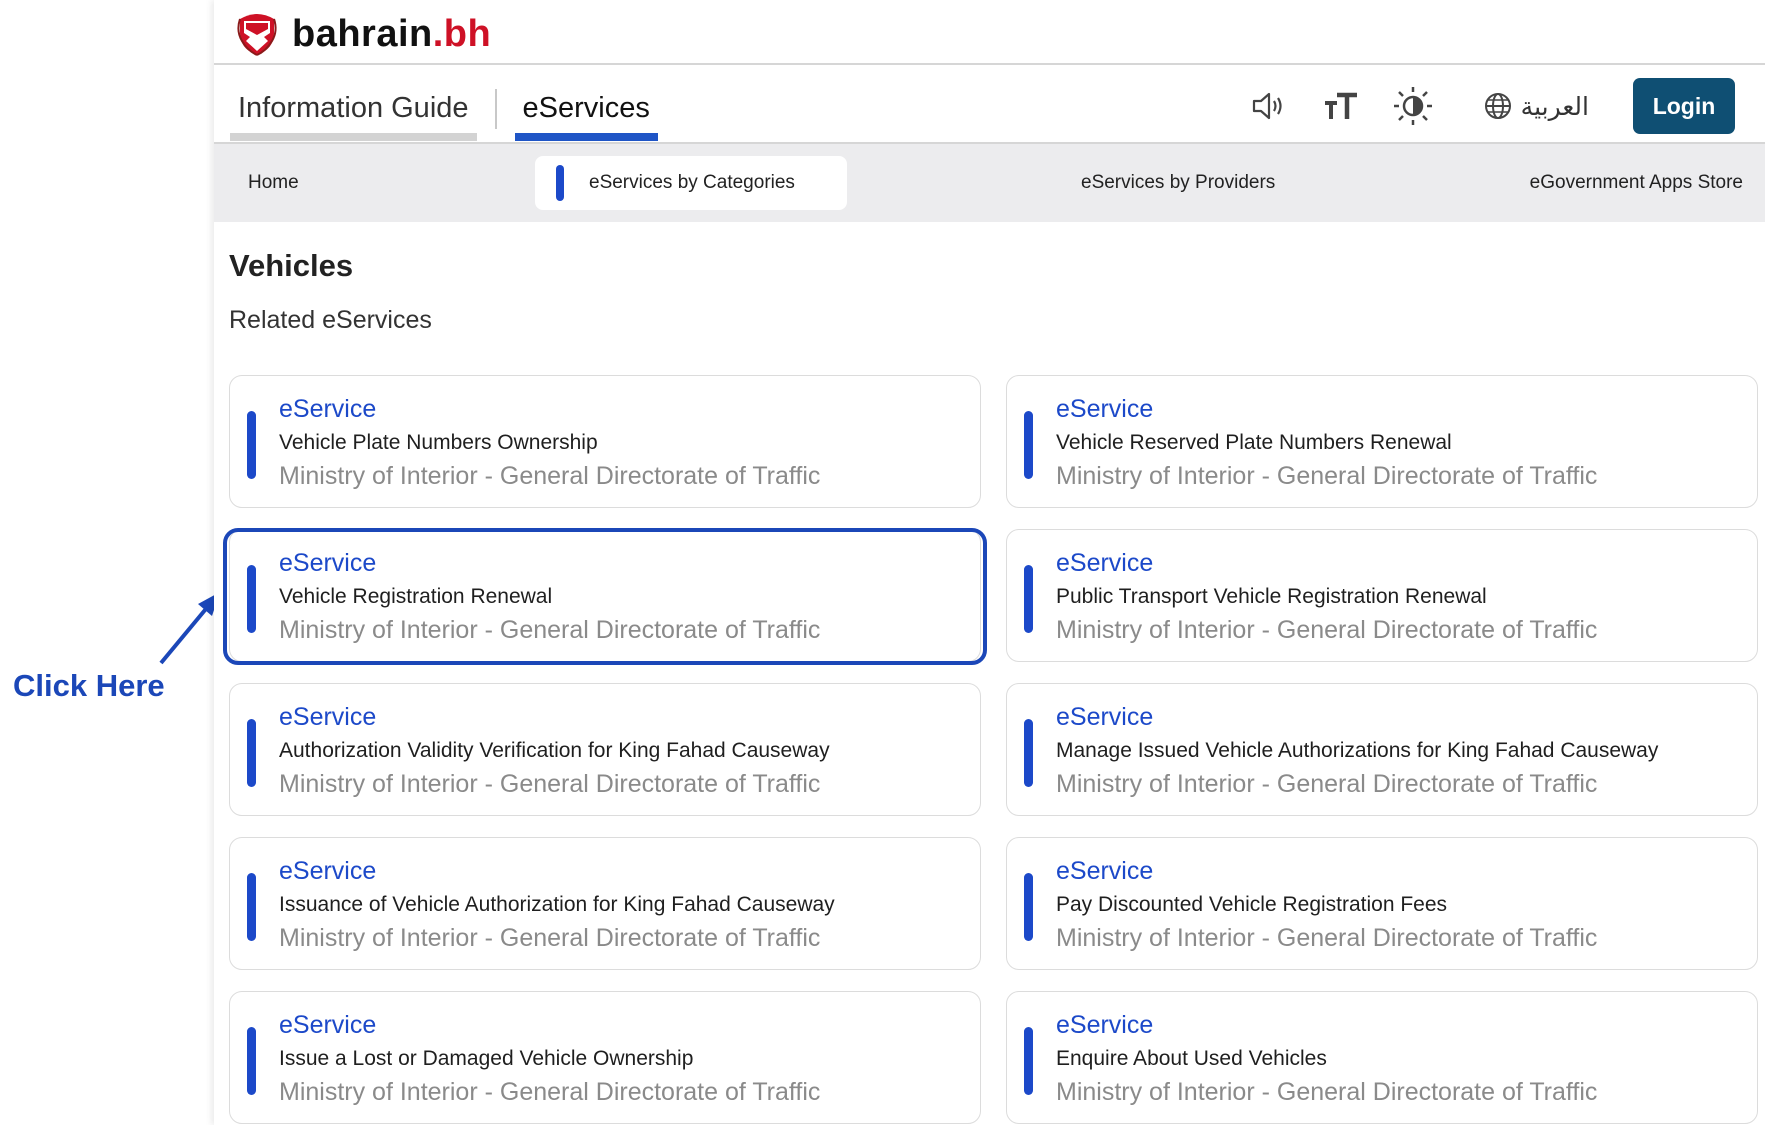 Image resolution: width=1765 pixels, height=1125 pixels. I want to click on page-title: Vehicles, so click(291, 265).